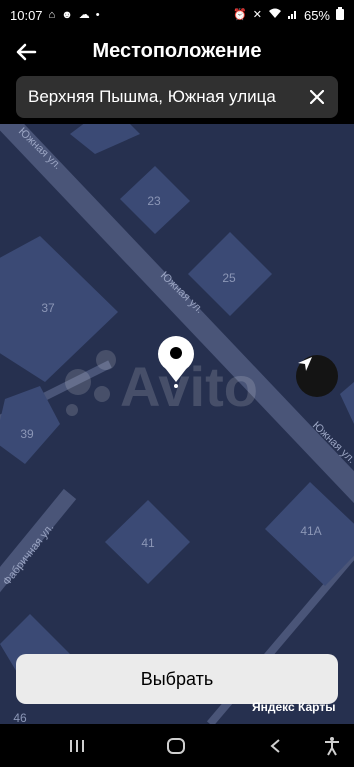  I want to click on accessibility-icon, so click(332, 746).